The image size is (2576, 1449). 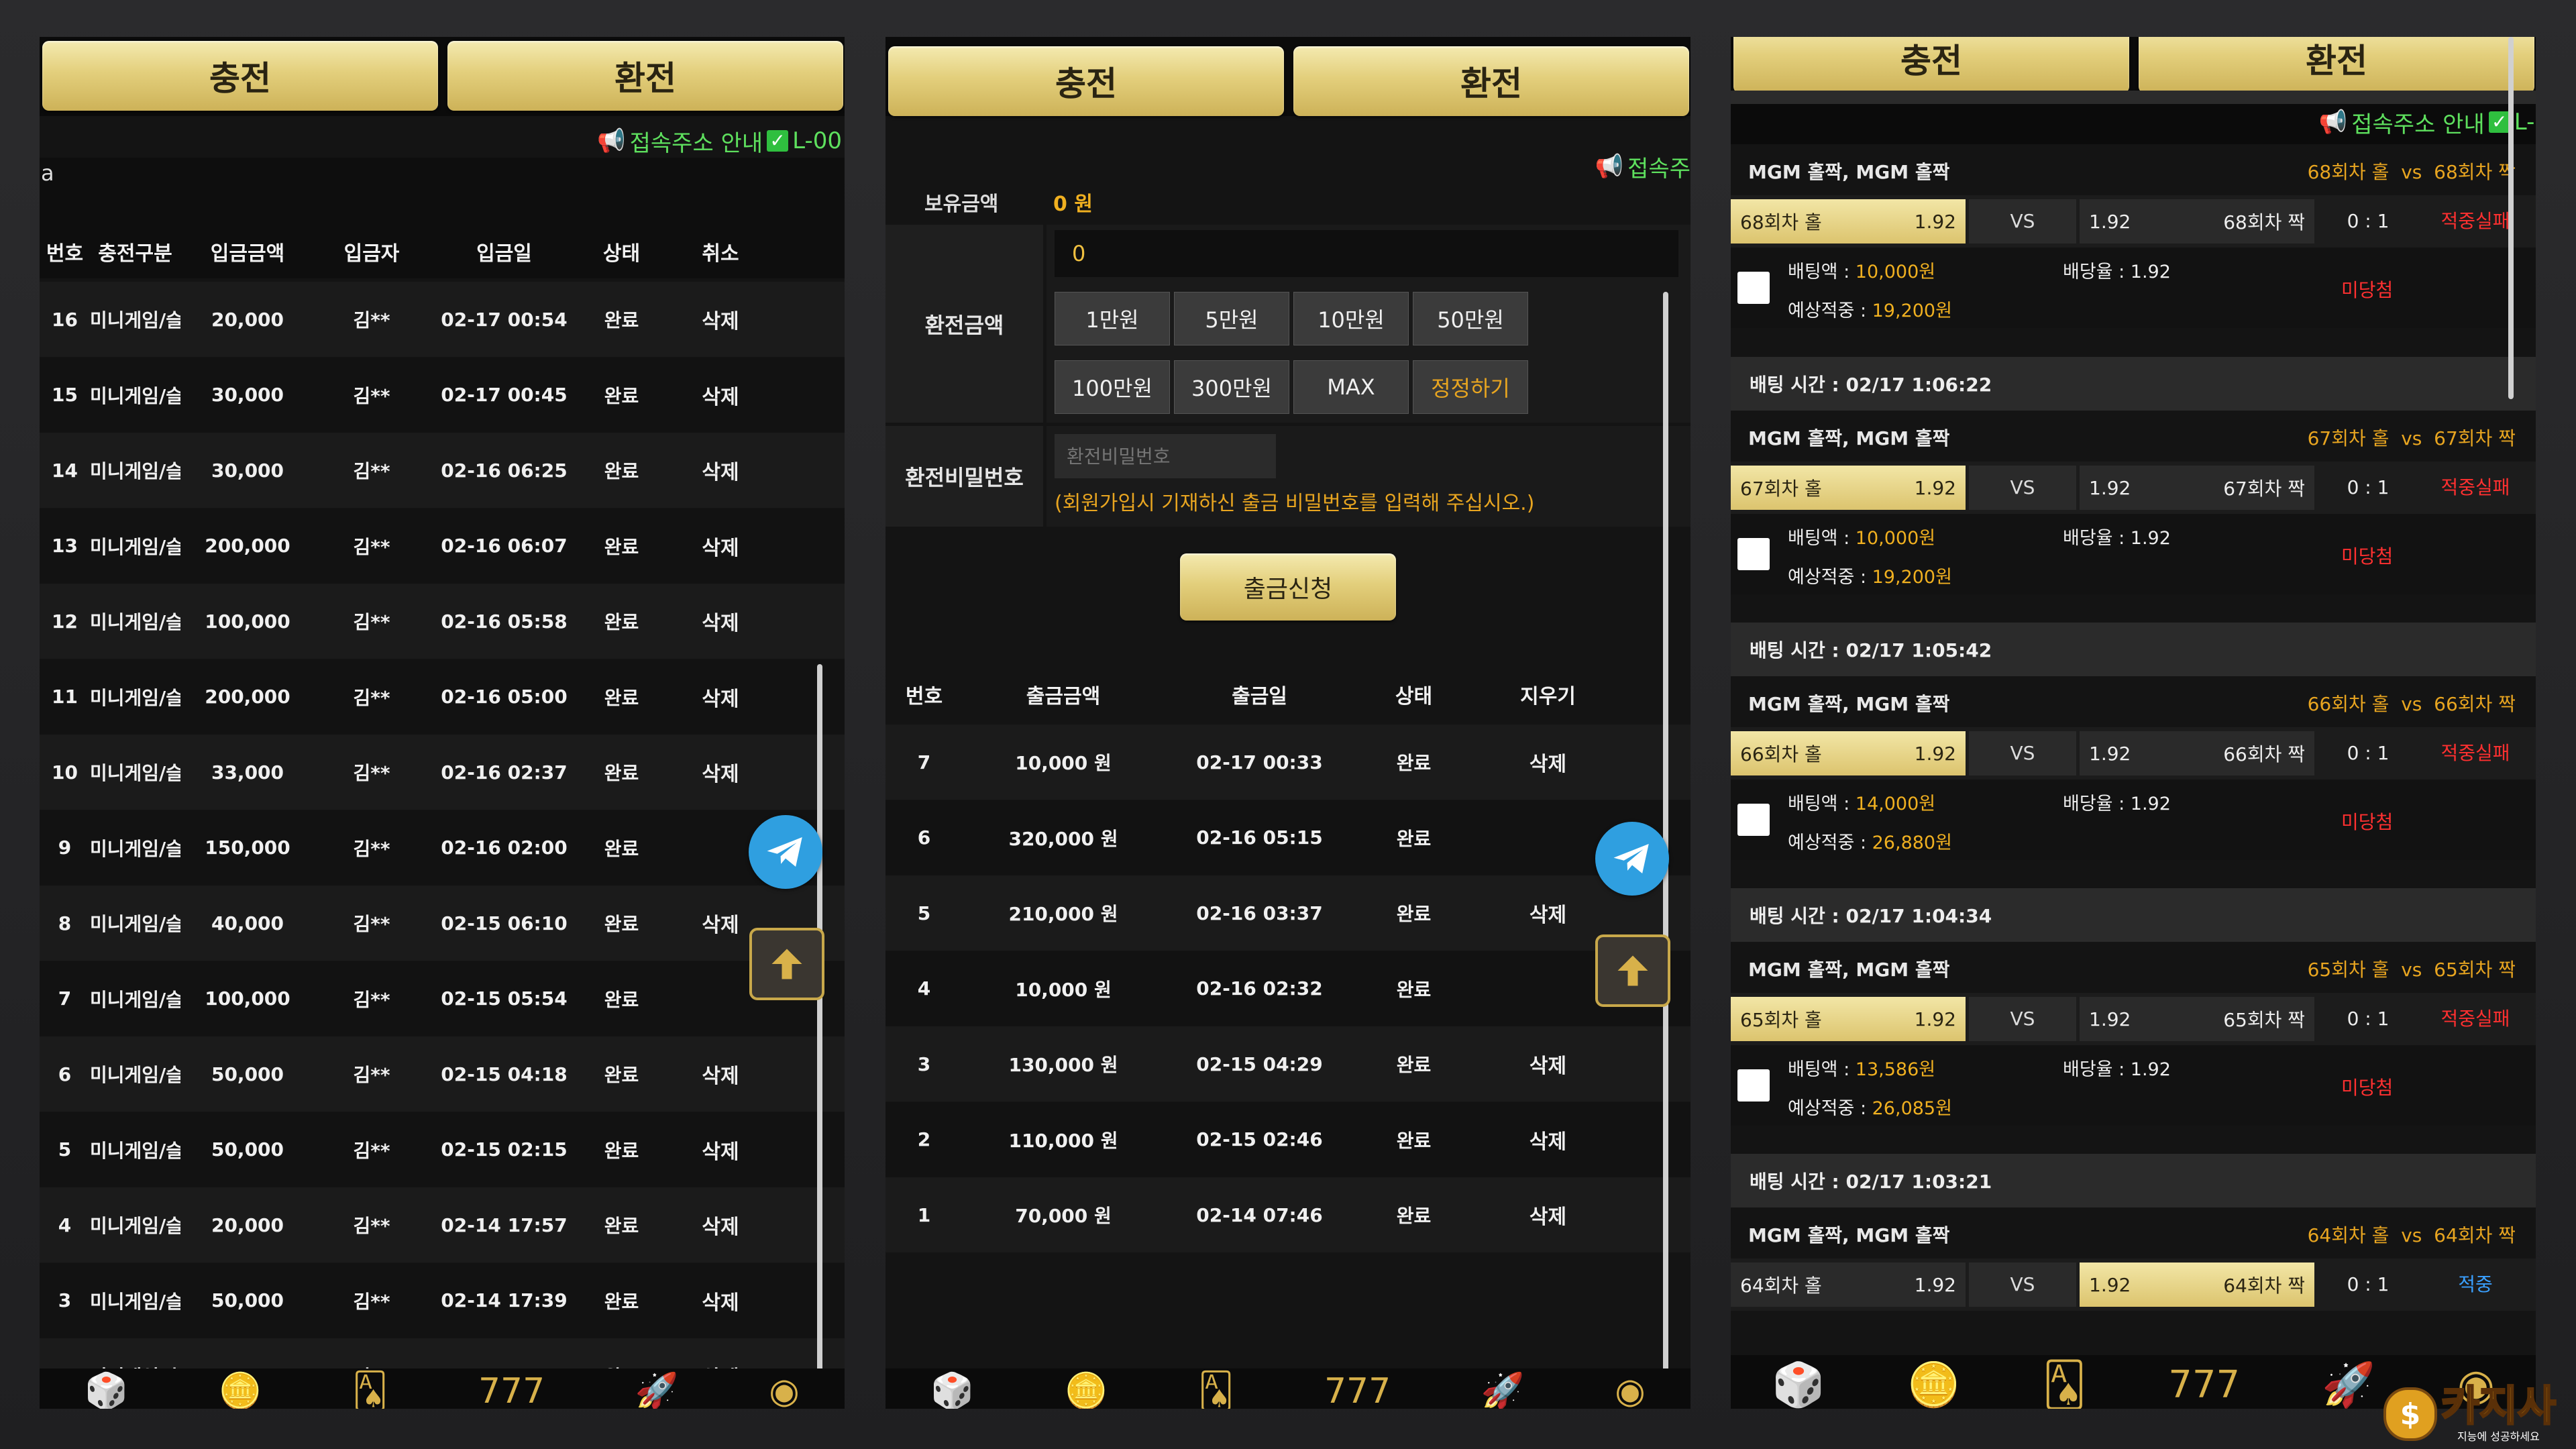 What do you see at coordinates (1935, 1284) in the screenshot?
I see `option-odds: 1.92` at bounding box center [1935, 1284].